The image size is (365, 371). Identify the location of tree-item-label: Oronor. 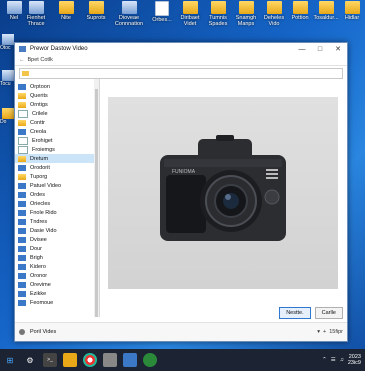
(39, 275).